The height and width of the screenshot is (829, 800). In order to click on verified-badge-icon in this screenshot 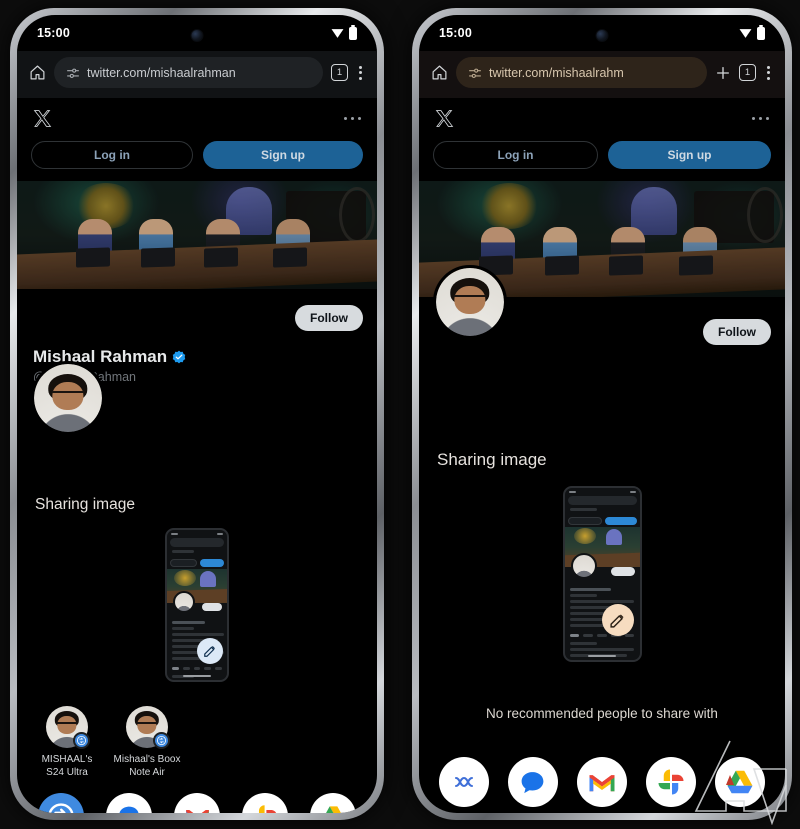, I will do `click(179, 357)`.